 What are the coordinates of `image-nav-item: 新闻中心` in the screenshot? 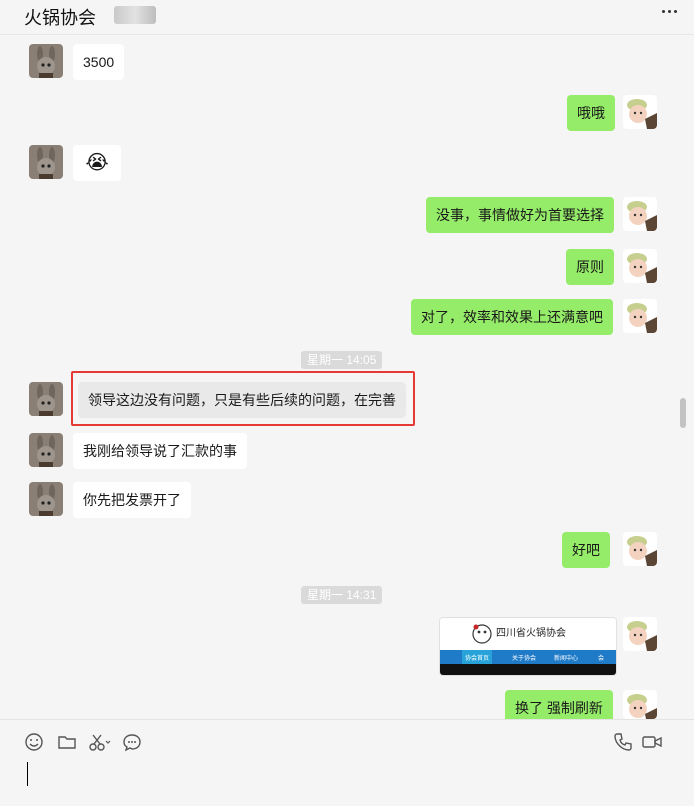 It's located at (566, 659).